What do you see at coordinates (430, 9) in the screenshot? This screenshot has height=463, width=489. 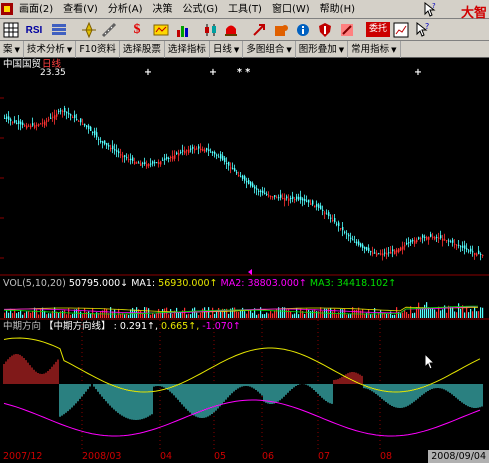 I see `help-pointer-icon: ?` at bounding box center [430, 9].